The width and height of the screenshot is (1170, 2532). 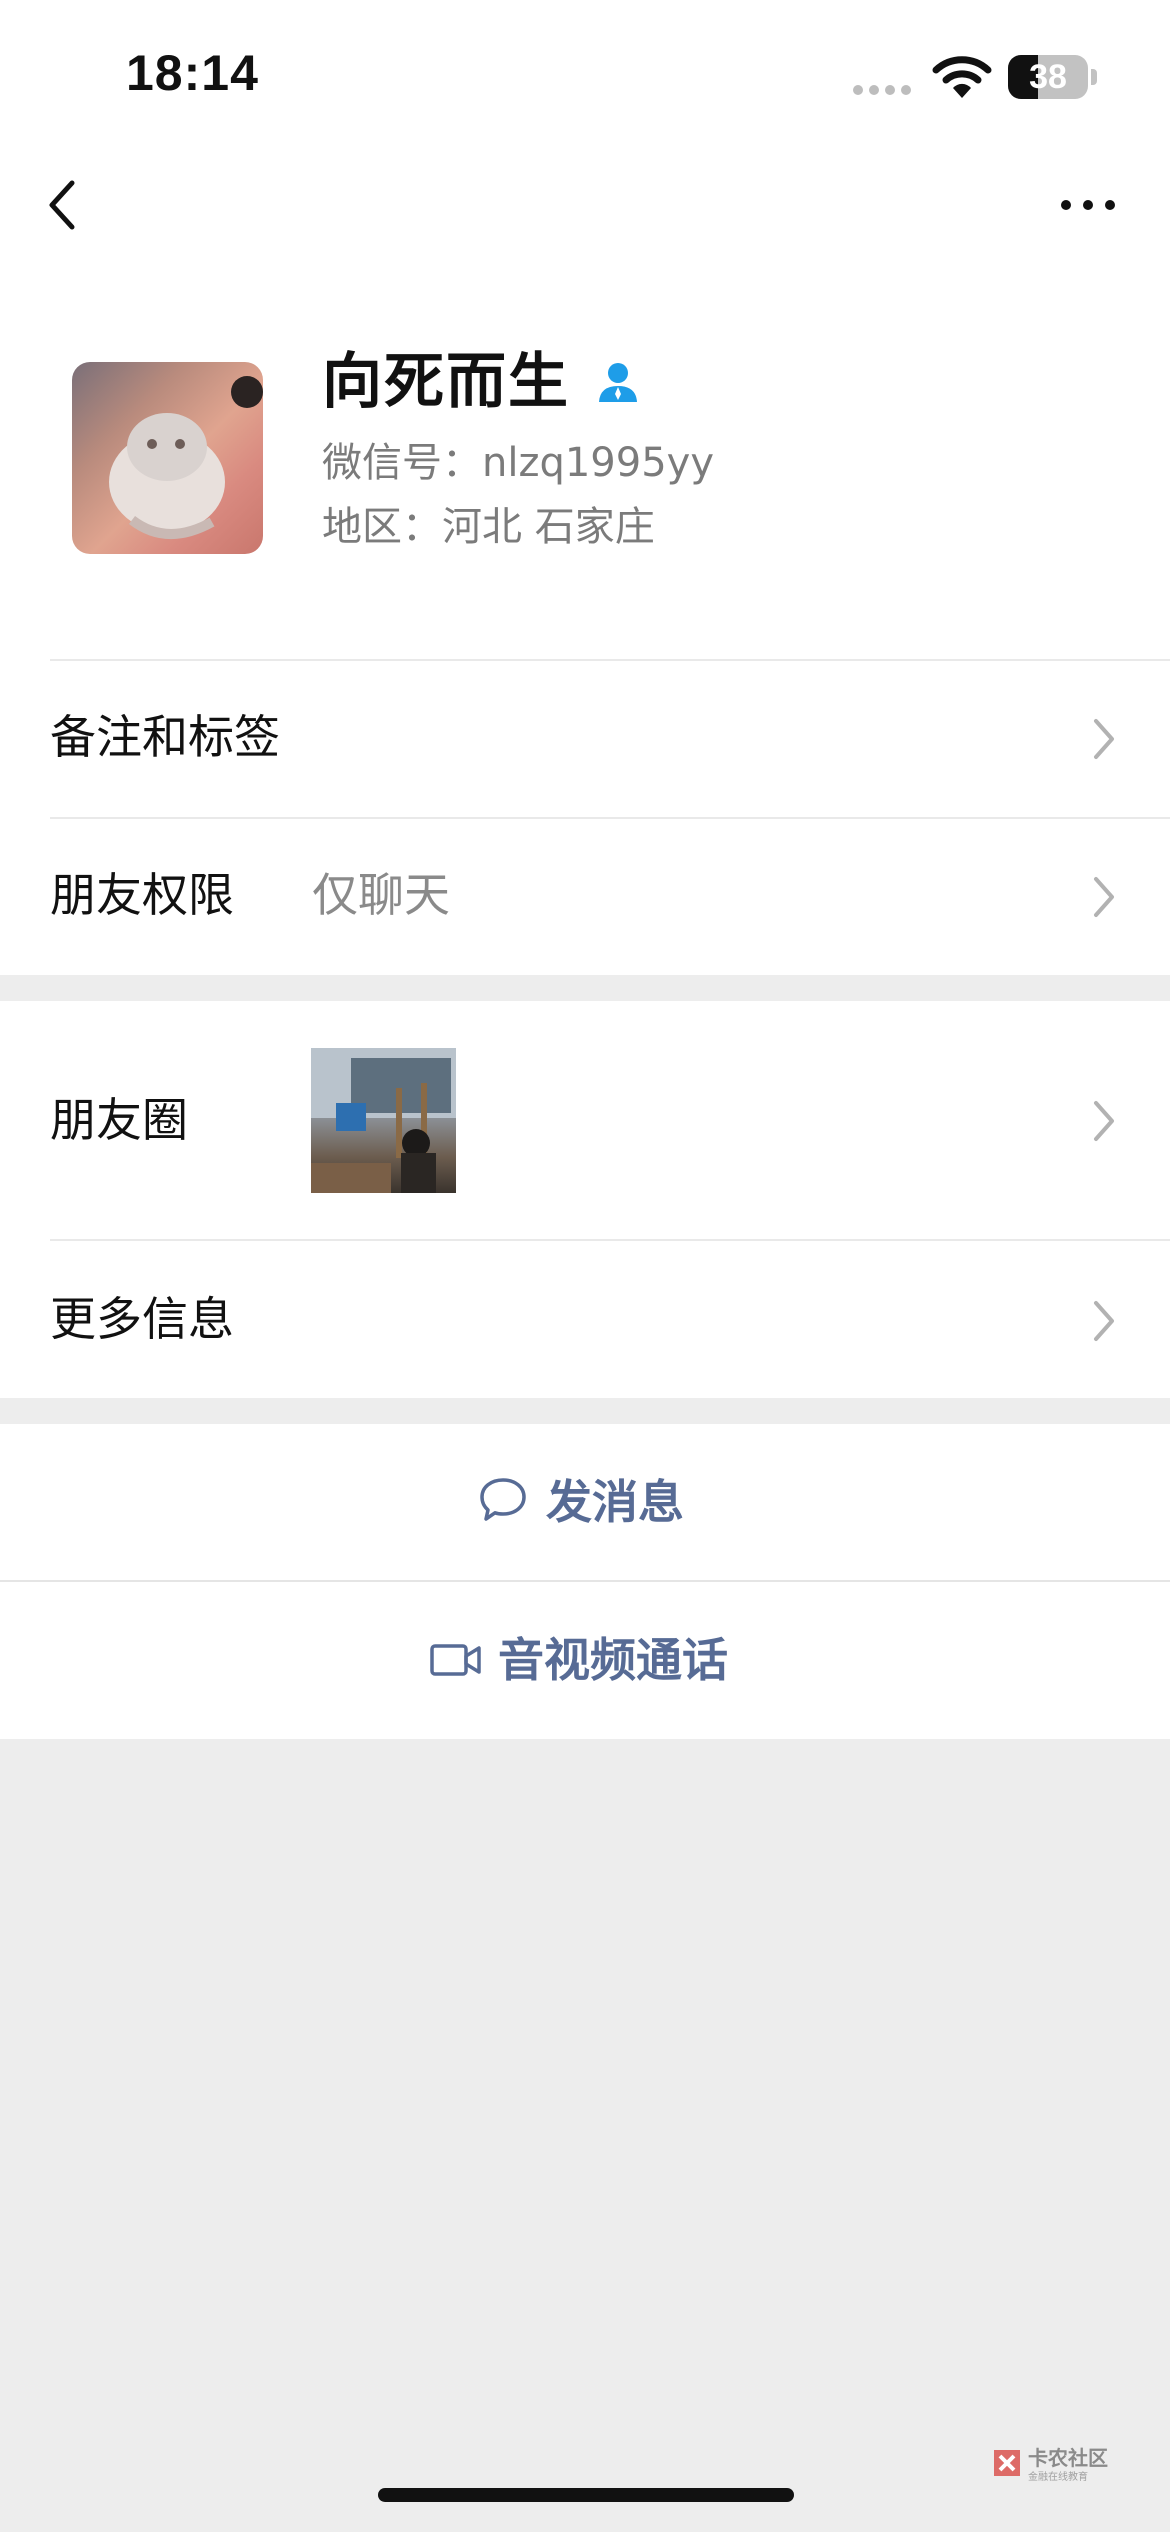 I want to click on permission-value: 仅聊天, so click(x=381, y=895).